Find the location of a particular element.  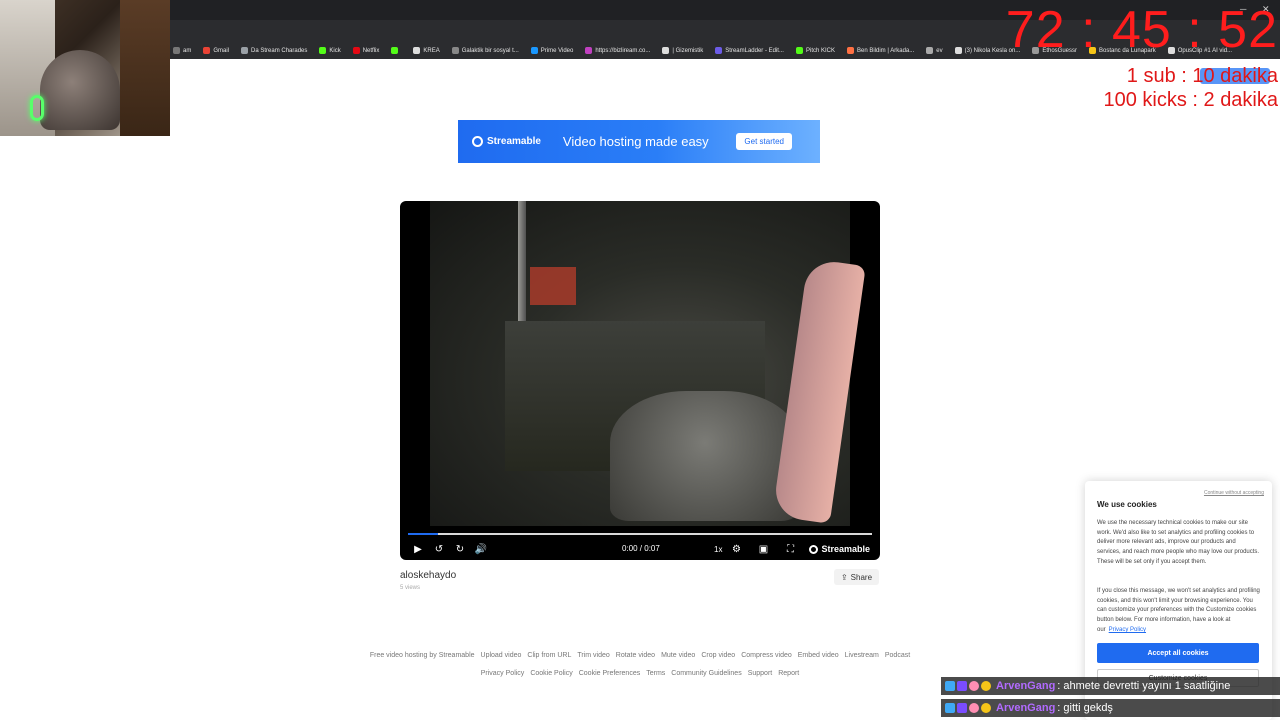

streamable-player-brand: Streamable is located at coordinates (839, 549).